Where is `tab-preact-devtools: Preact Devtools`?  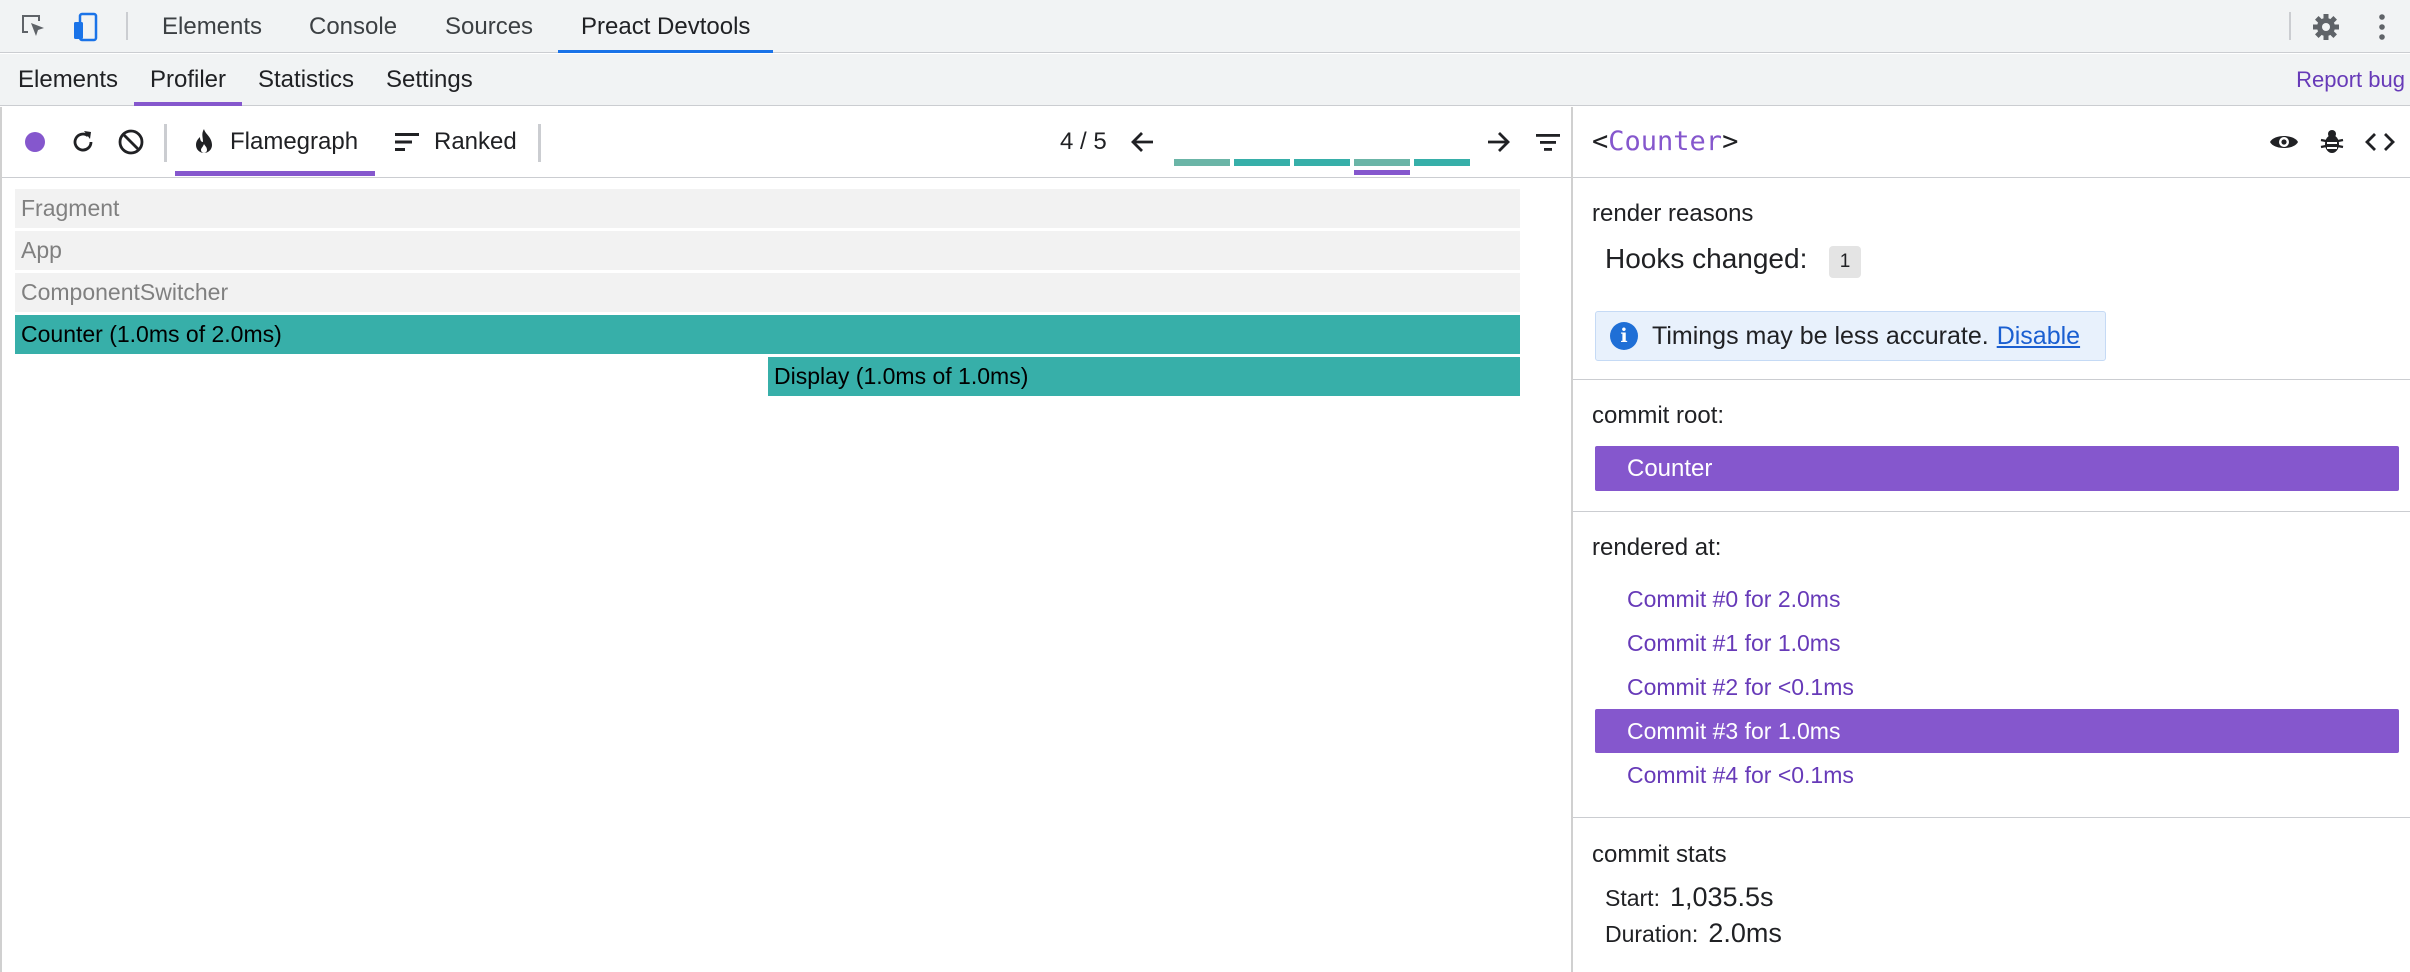 tab-preact-devtools: Preact Devtools is located at coordinates (666, 26).